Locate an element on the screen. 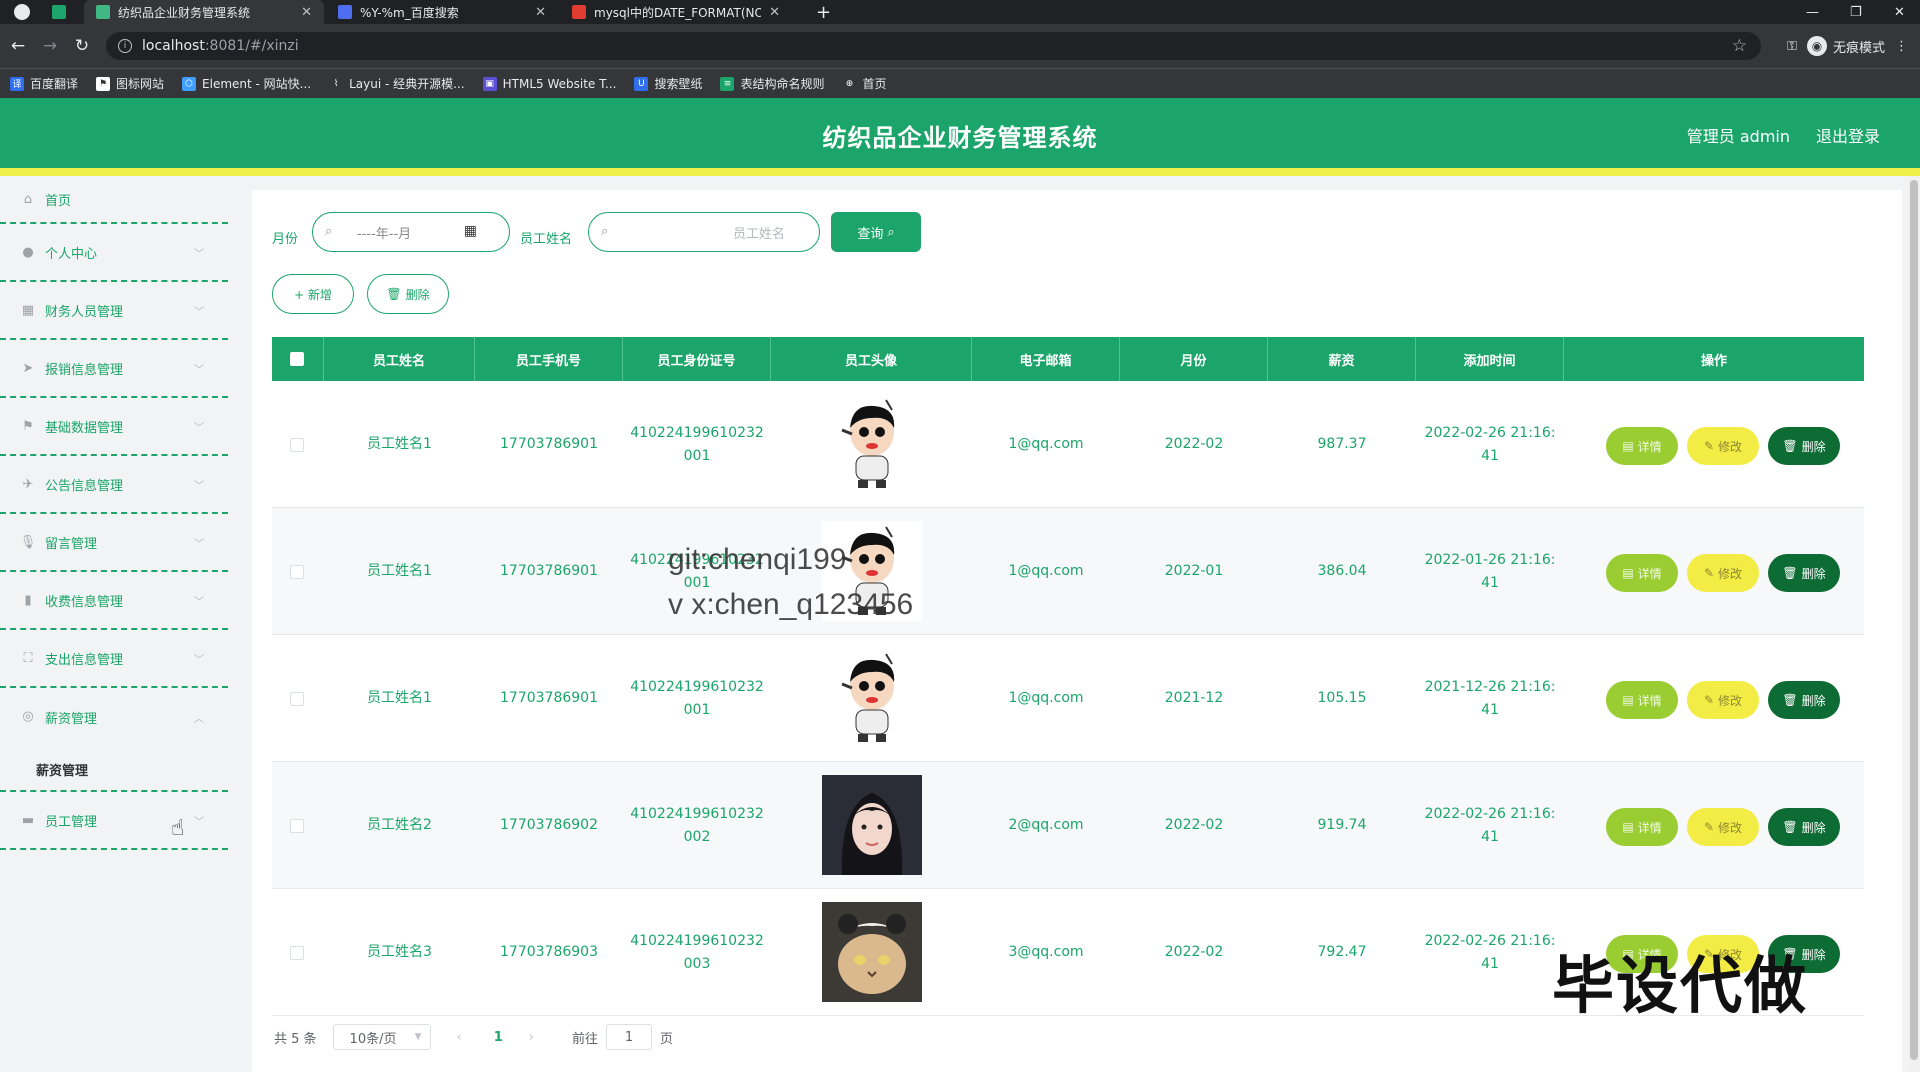 The height and width of the screenshot is (1072, 1920). mouse-pointer-icon: ☝ is located at coordinates (178, 828).